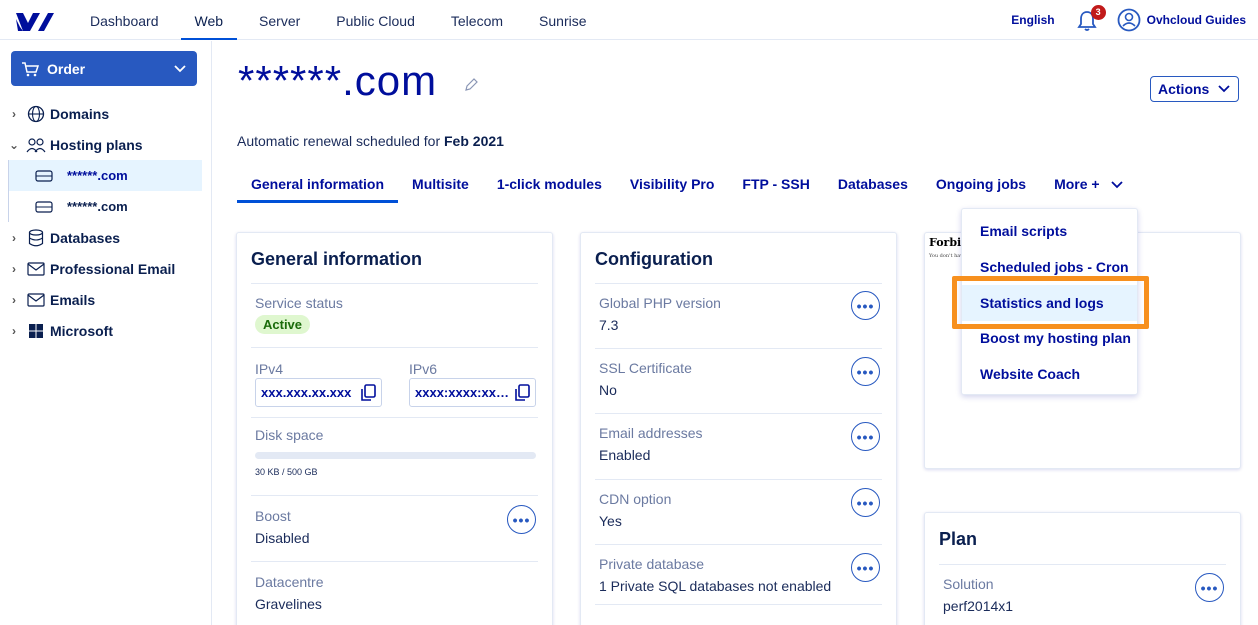 The width and height of the screenshot is (1258, 625). I want to click on private-db-more-button: •••, so click(865, 567).